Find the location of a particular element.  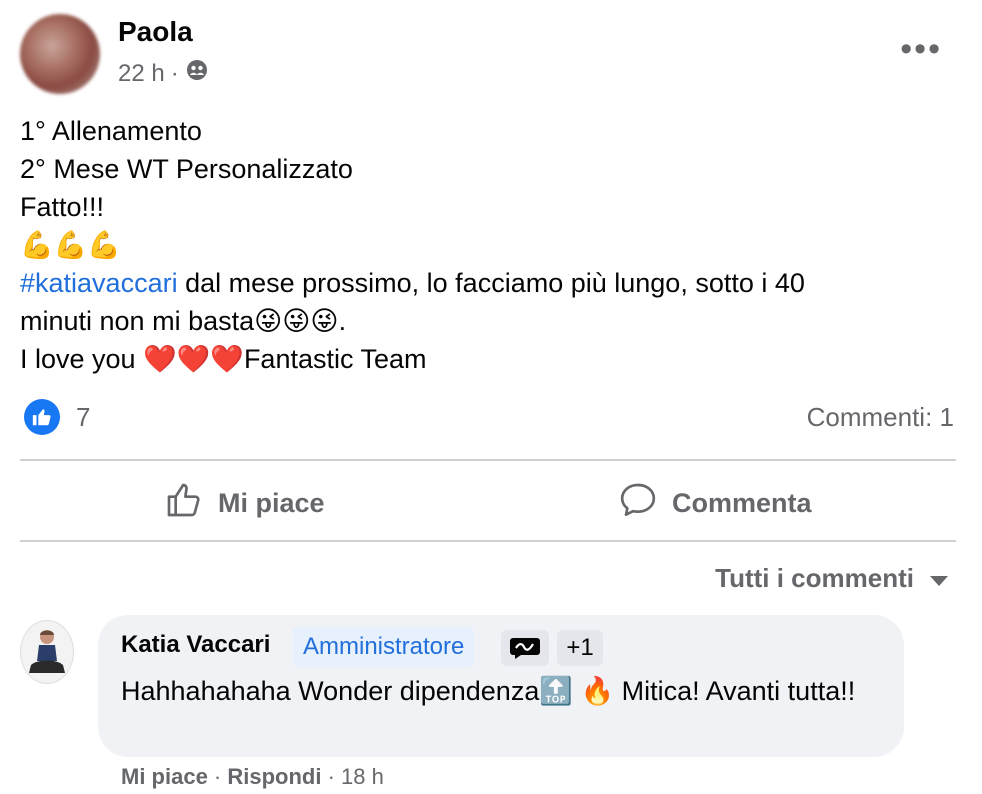

comments-filter: Tutti i commenti is located at coordinates (814, 578).